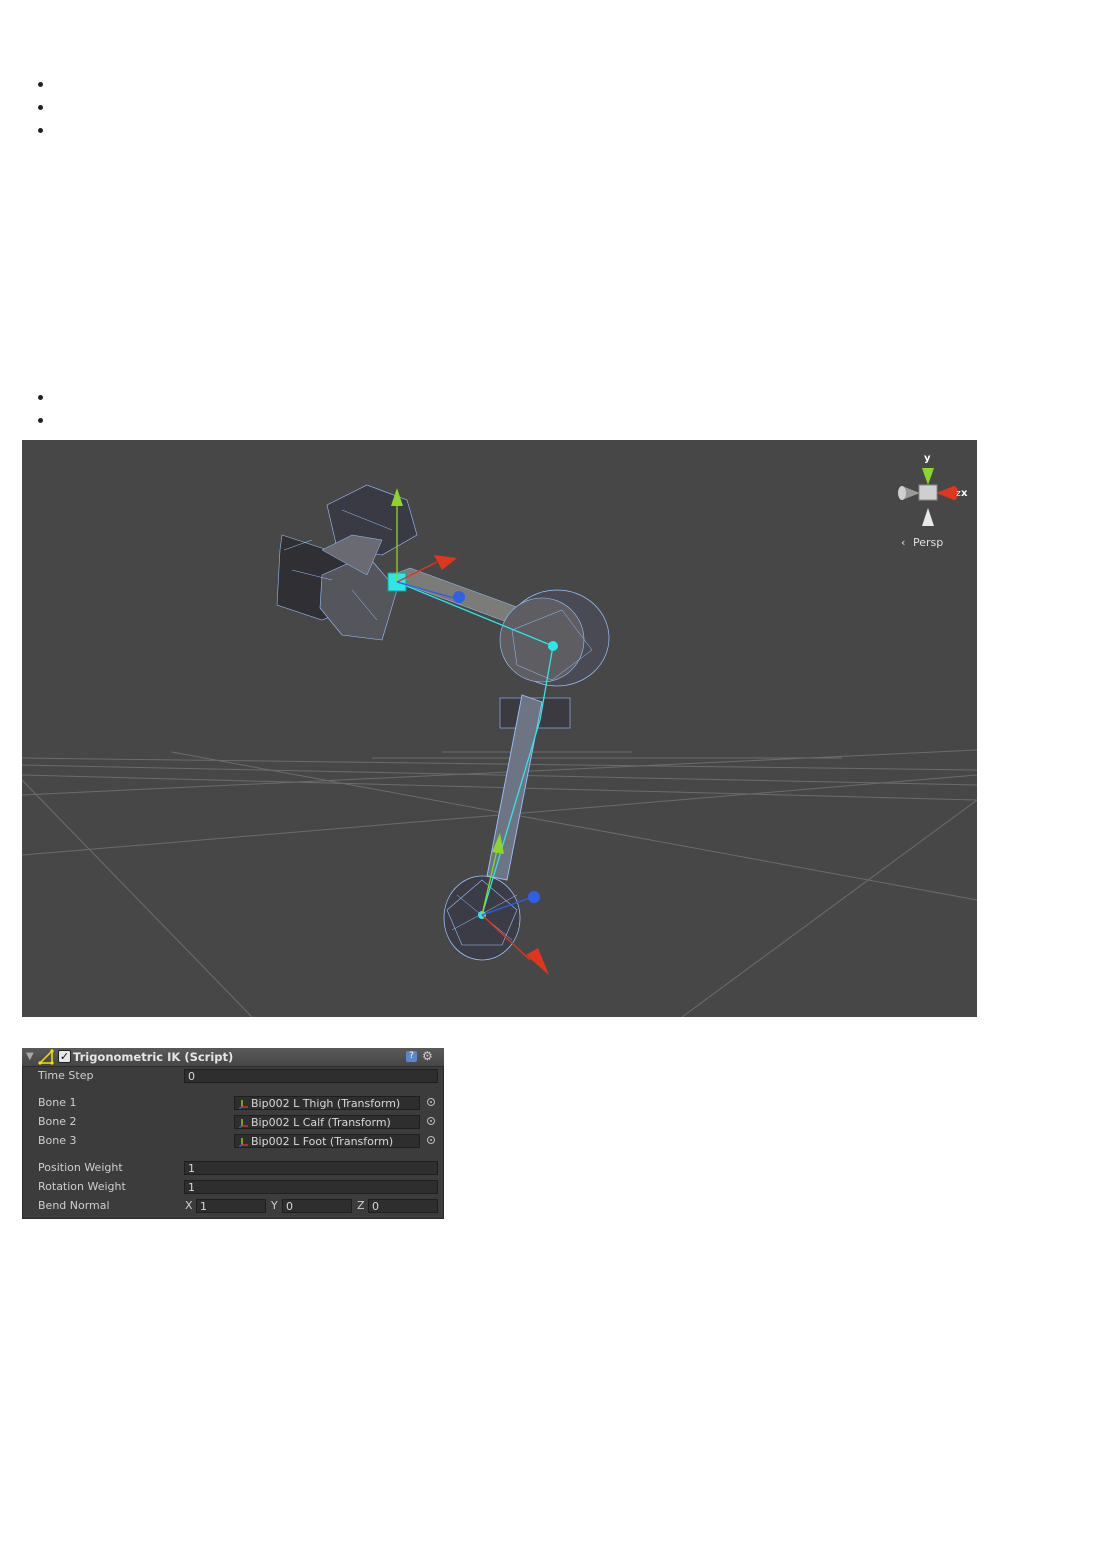  What do you see at coordinates (311, 1187) in the screenshot?
I see `rotation-weight-field: 1` at bounding box center [311, 1187].